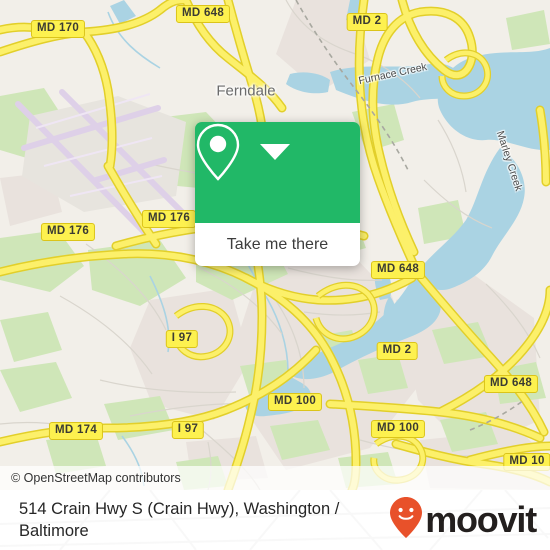  What do you see at coordinates (481, 519) in the screenshot?
I see `moovit-wordmark: moovit` at bounding box center [481, 519].